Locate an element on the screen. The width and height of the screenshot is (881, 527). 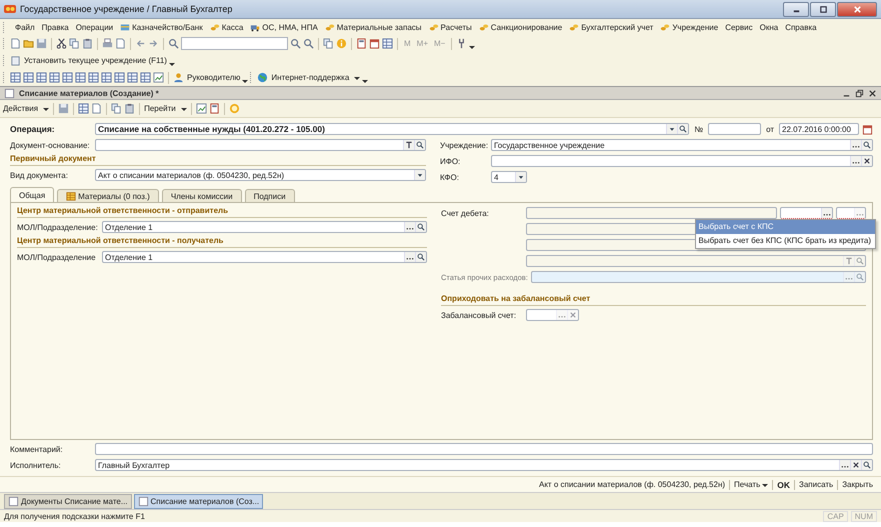
field-label: Документ-основание: is located at coordinates (50, 145).